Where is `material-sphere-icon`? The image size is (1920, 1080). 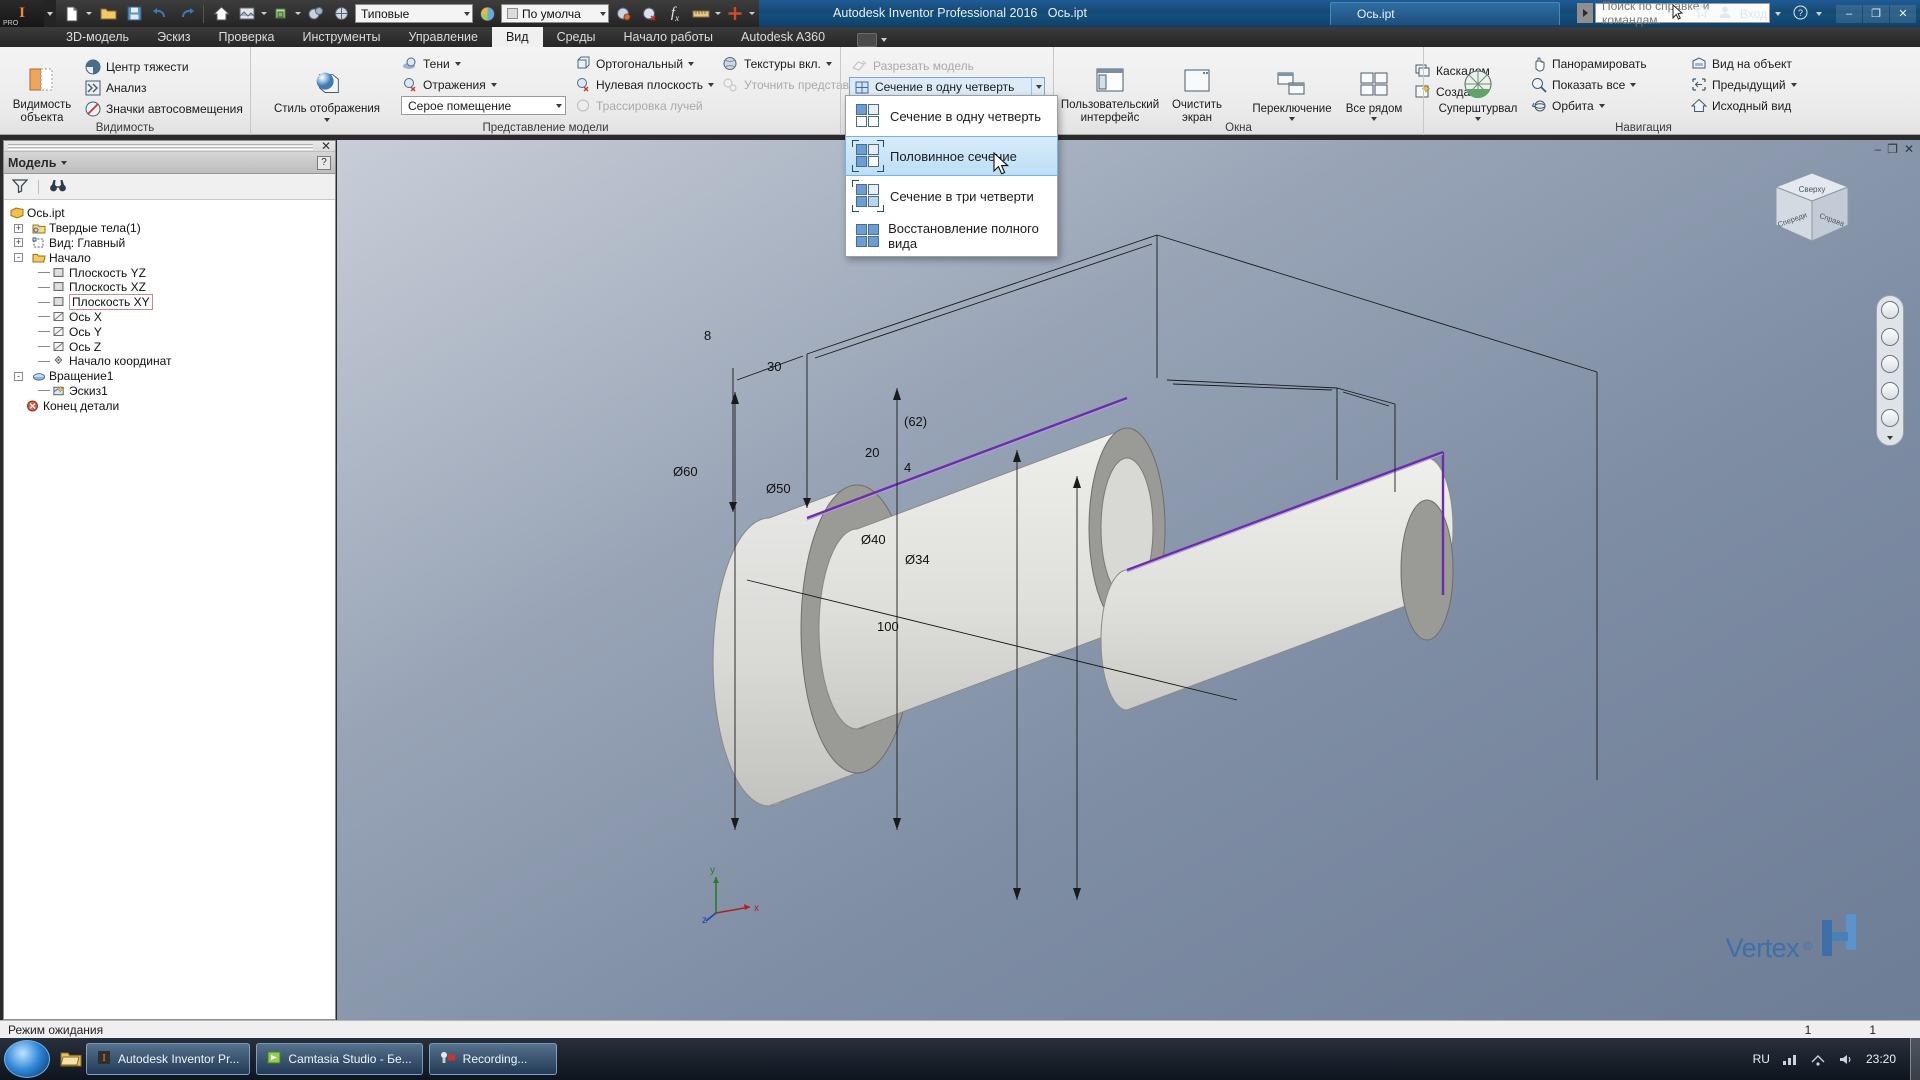 material-sphere-icon is located at coordinates (281, 14).